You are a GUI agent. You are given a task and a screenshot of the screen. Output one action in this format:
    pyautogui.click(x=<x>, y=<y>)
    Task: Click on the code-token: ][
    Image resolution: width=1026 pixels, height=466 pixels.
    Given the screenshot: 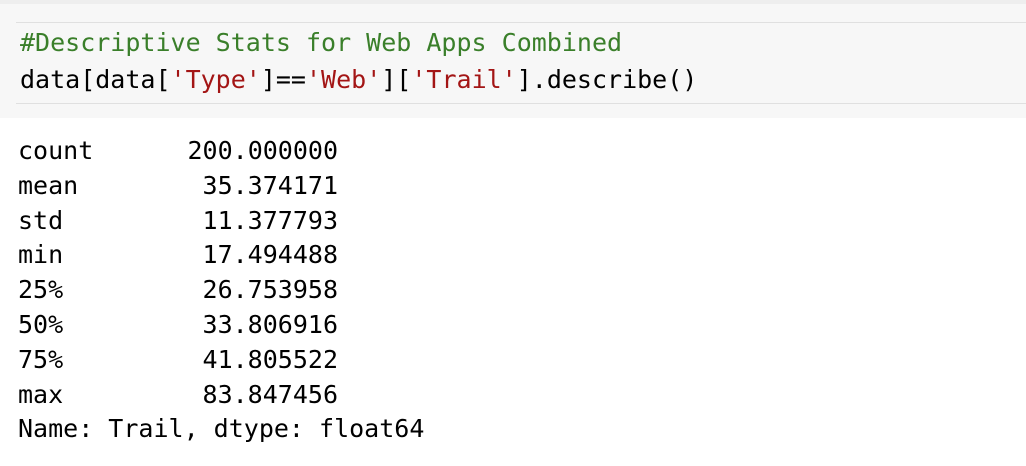 What is the action you would take?
    pyautogui.click(x=396, y=79)
    